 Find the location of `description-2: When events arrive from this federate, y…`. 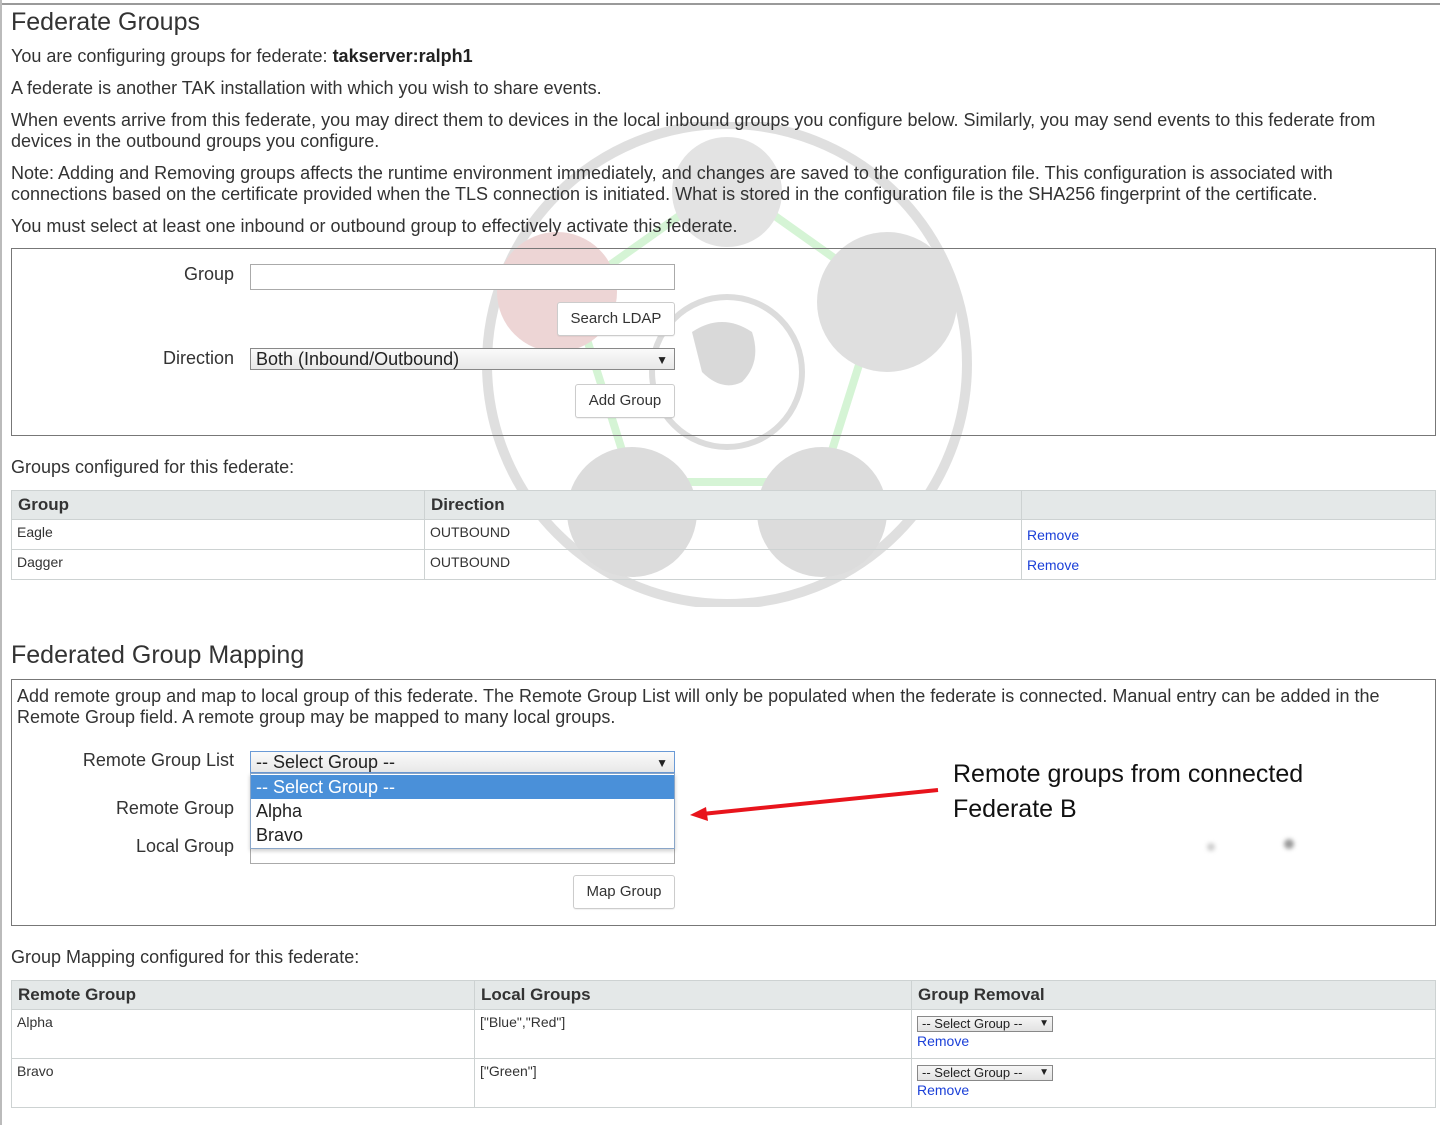

description-2: When events arrive from this federate, y… is located at coordinates (693, 130).